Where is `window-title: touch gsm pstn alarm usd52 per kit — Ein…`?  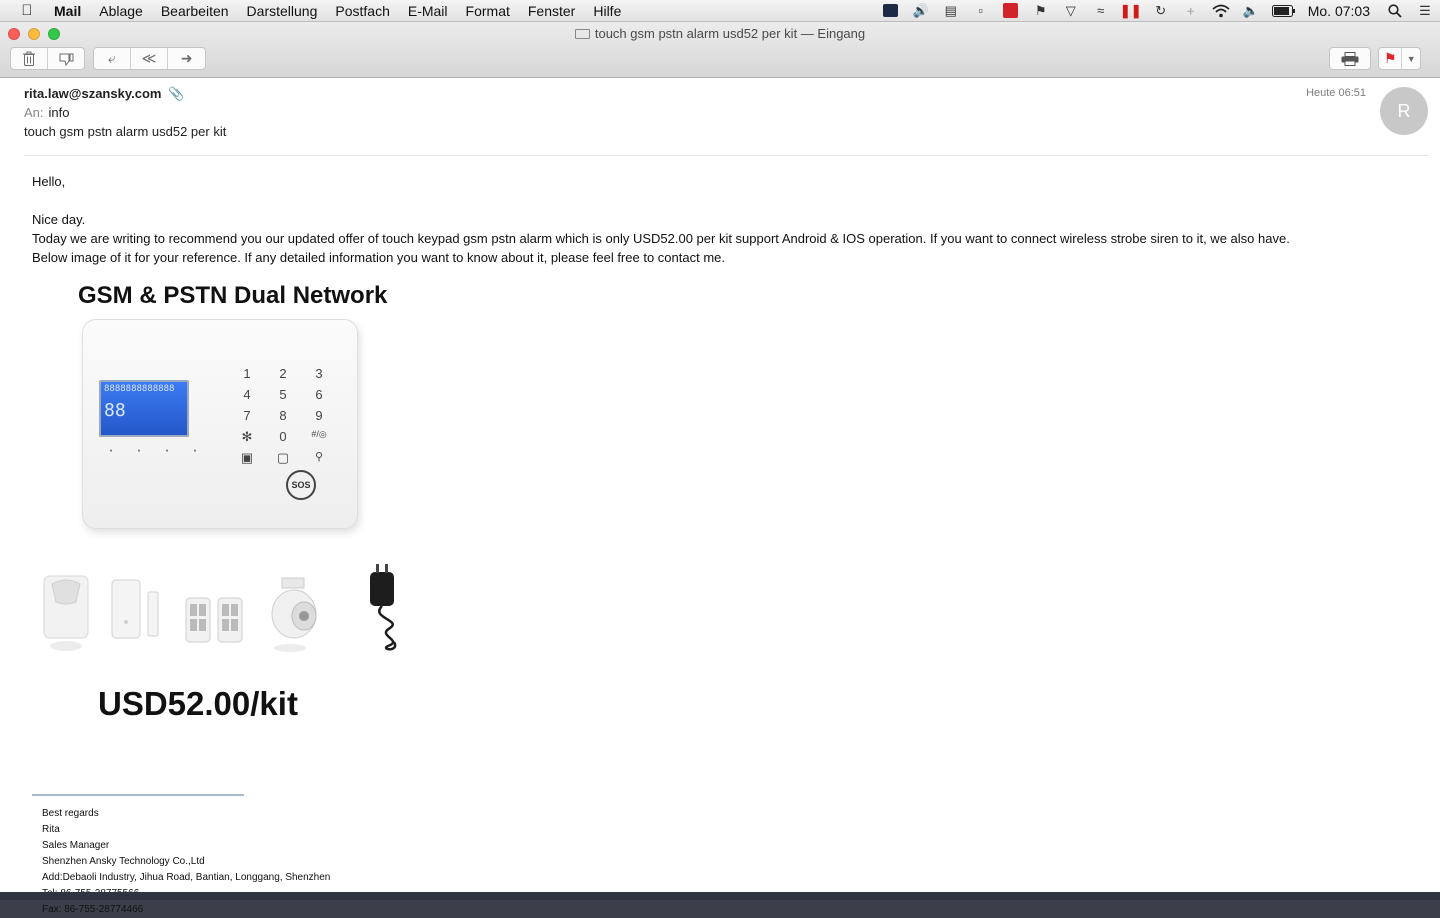
window-title: touch gsm pstn alarm usd52 per kit — Ein… is located at coordinates (720, 33).